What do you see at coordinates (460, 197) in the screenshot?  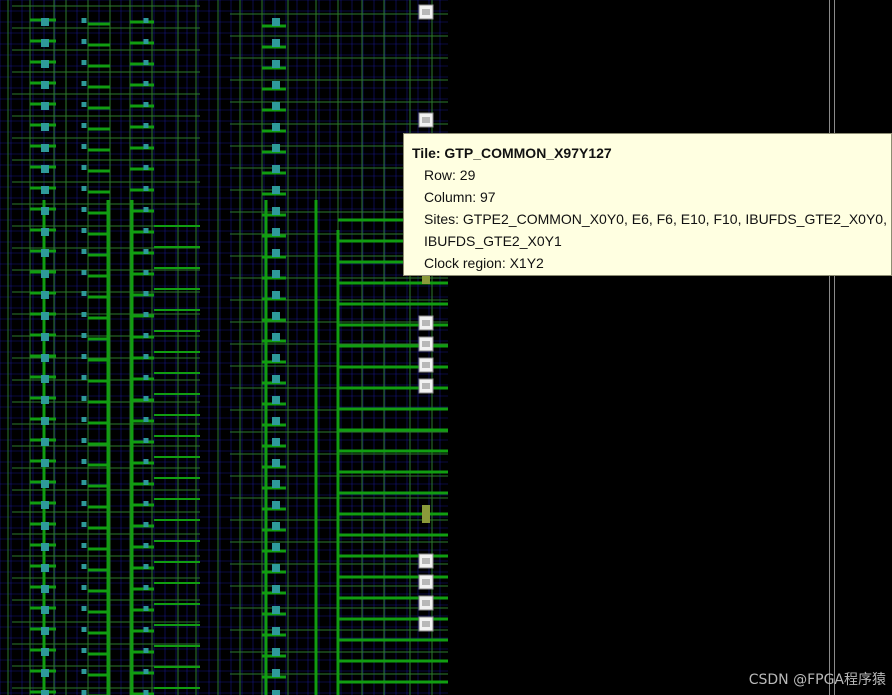 I see `tooltip-column: Column: 97` at bounding box center [460, 197].